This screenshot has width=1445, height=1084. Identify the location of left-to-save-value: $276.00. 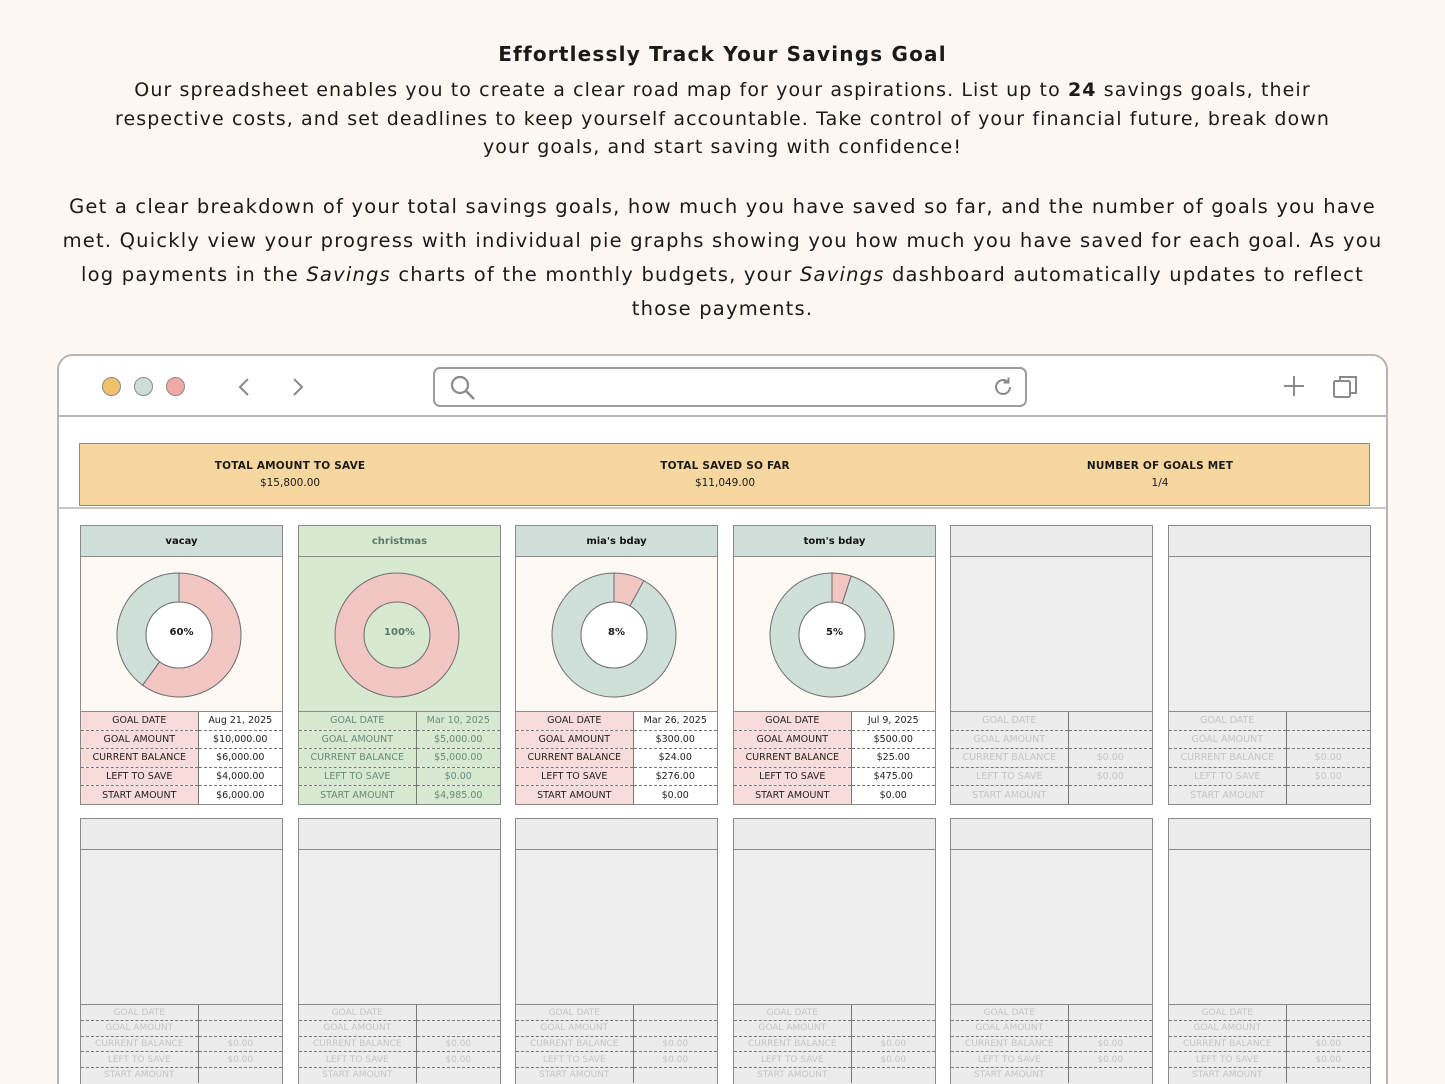
(675, 777).